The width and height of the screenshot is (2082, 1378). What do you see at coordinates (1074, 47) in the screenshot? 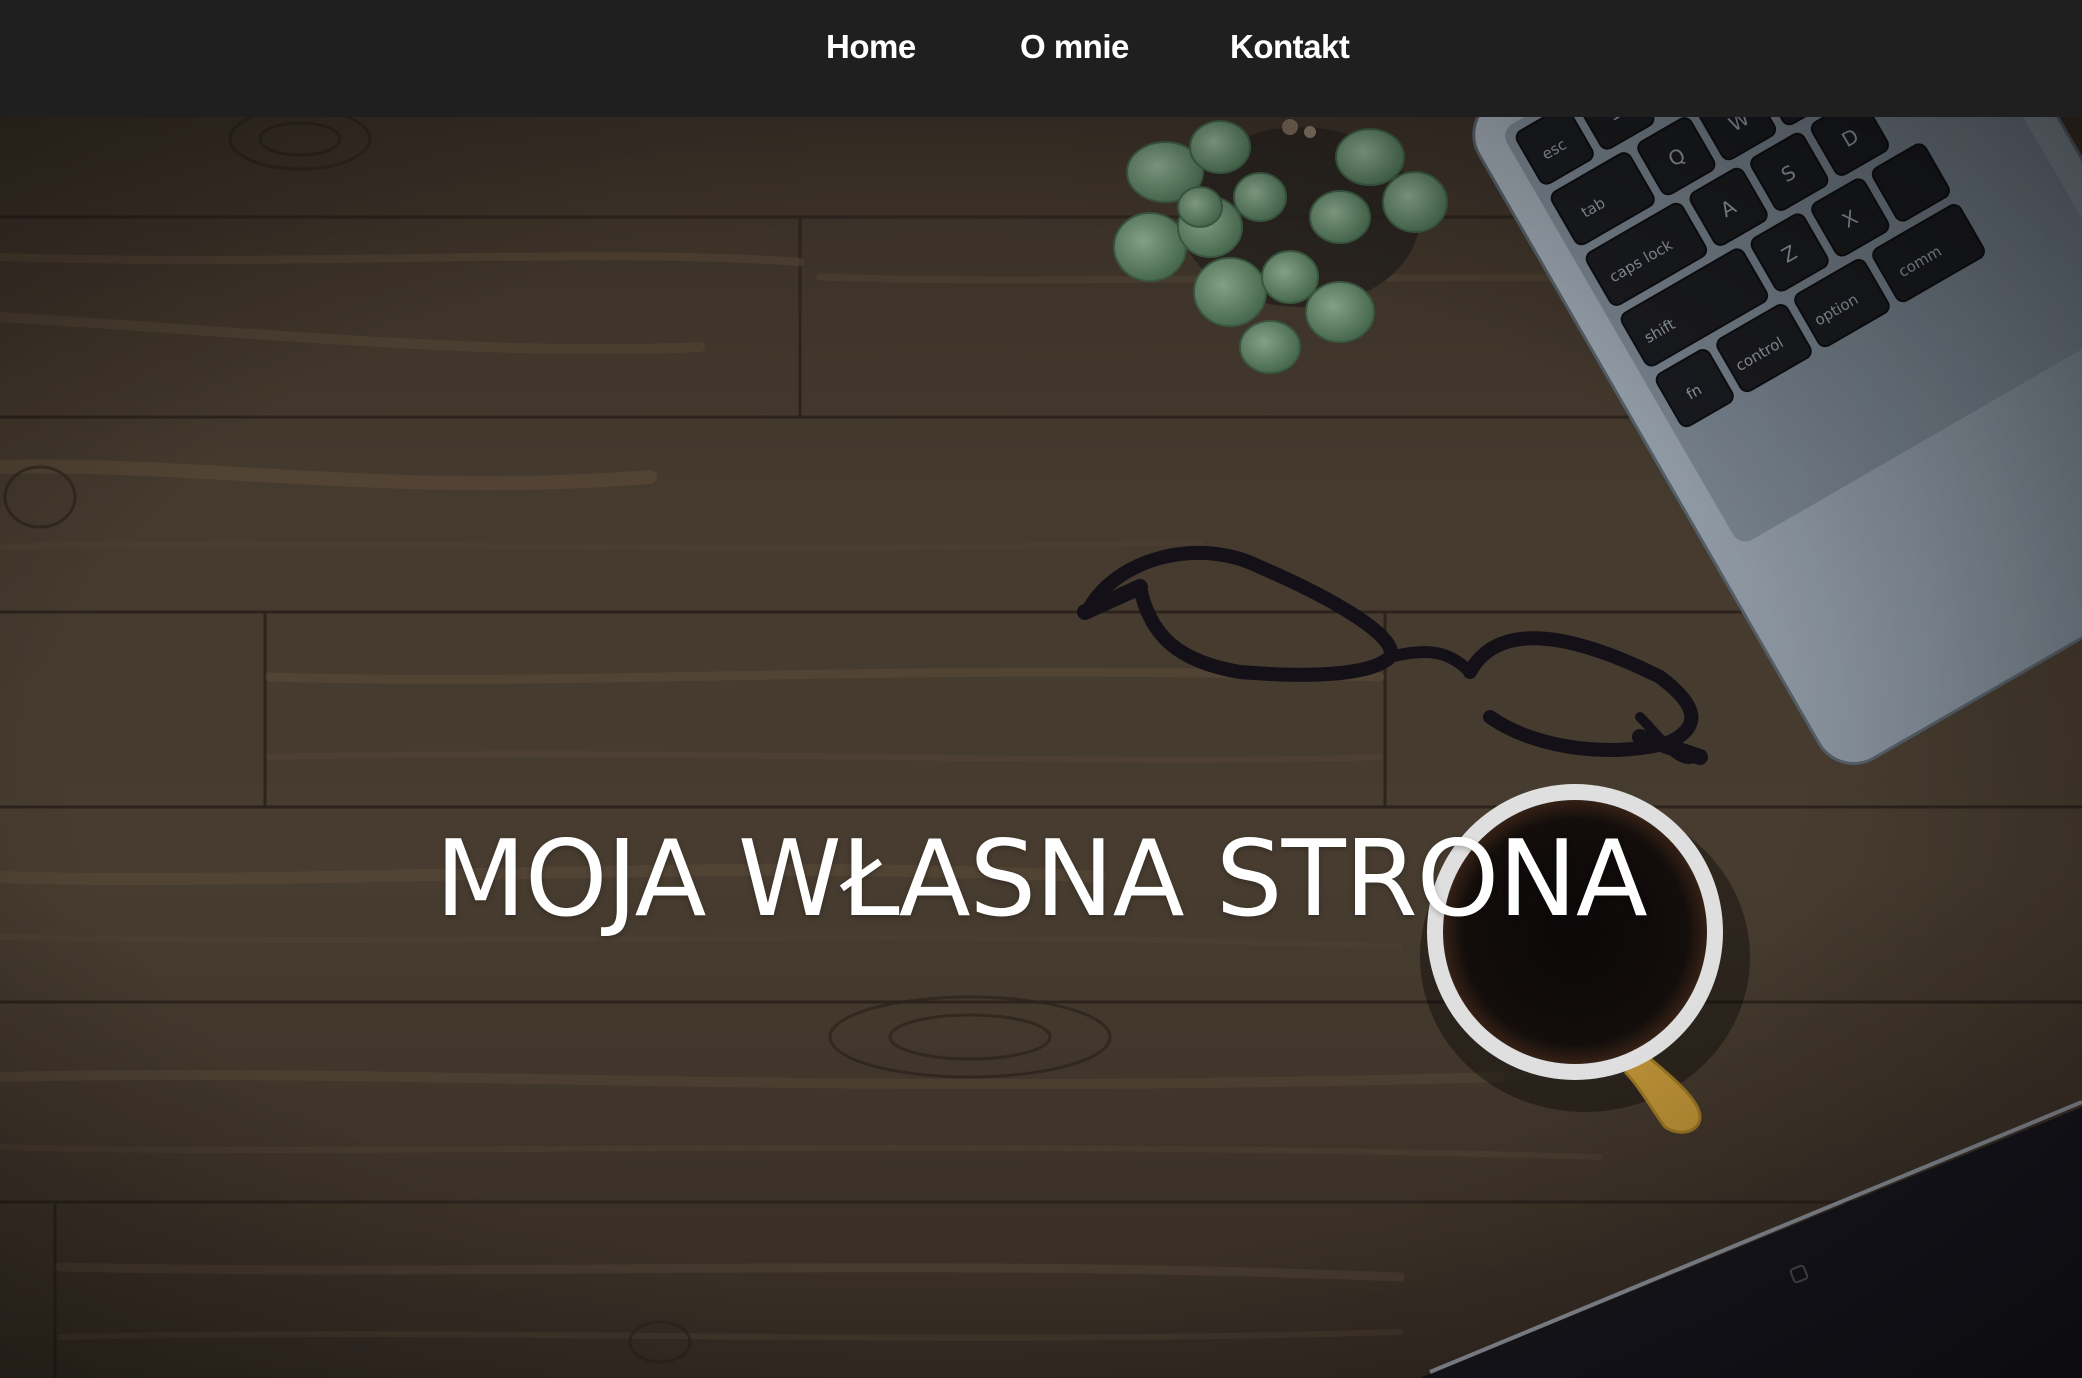
I see `nav-link-about: O mnie` at bounding box center [1074, 47].